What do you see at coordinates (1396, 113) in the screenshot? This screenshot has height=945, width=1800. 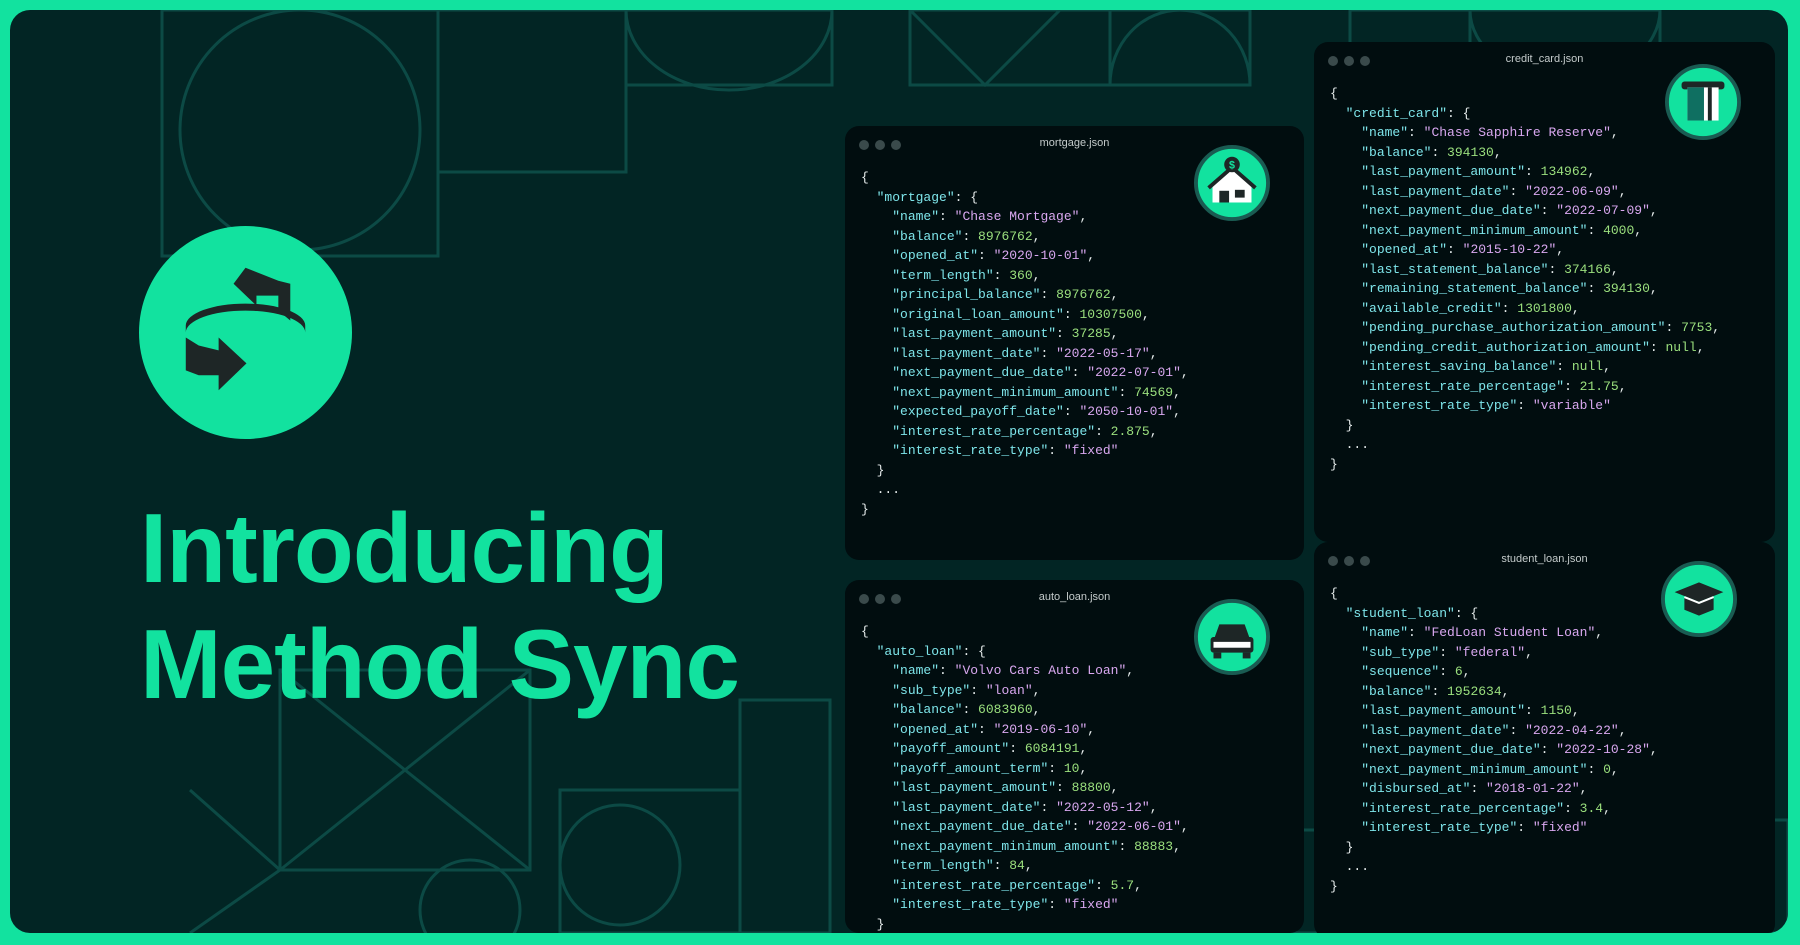 I see `json-root-key: "credit_card"` at bounding box center [1396, 113].